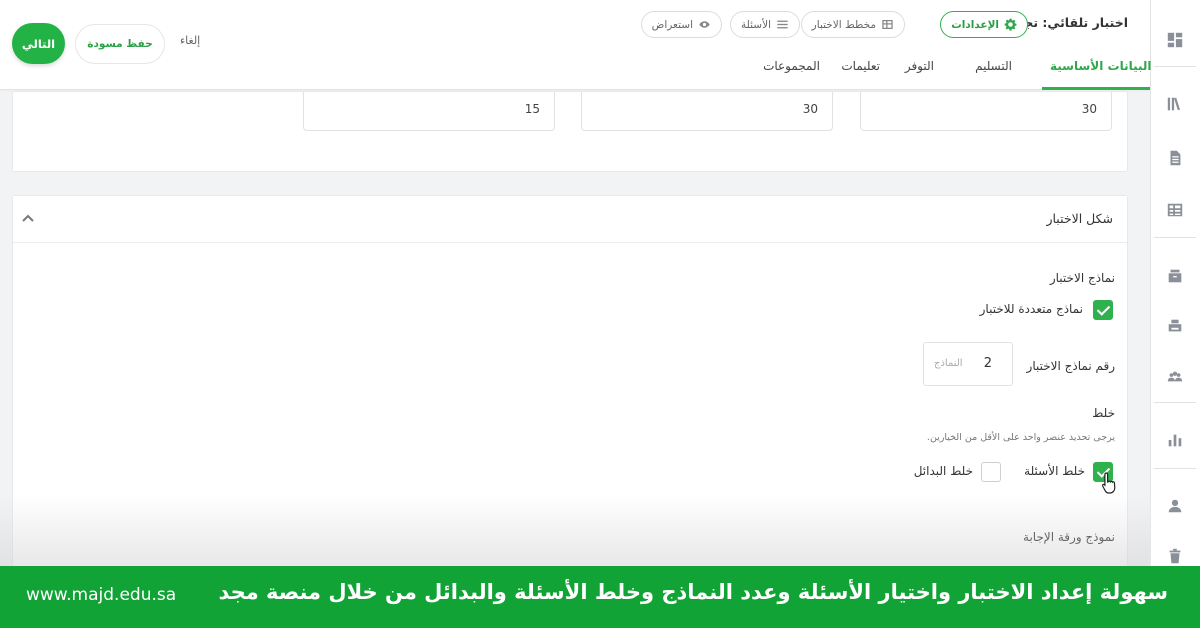 The image size is (1200, 628). Describe the element at coordinates (38, 43) in the screenshot. I see `next-button: التالي` at that location.